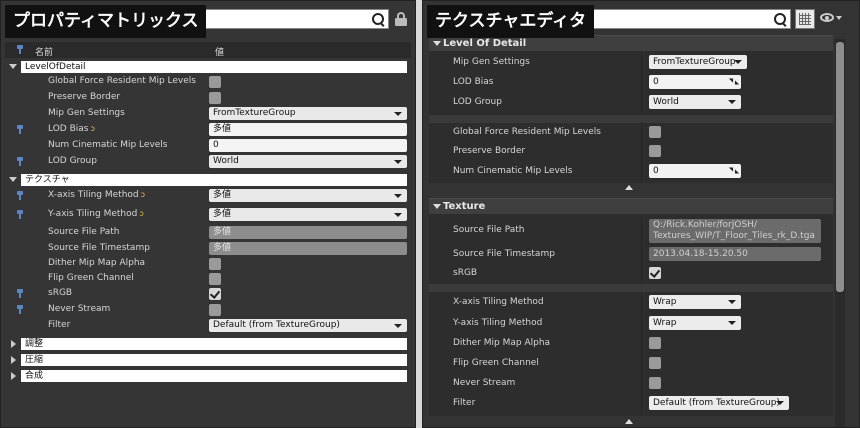  Describe the element at coordinates (491, 62) in the screenshot. I see `property-label: Mip Gen Settings` at that location.